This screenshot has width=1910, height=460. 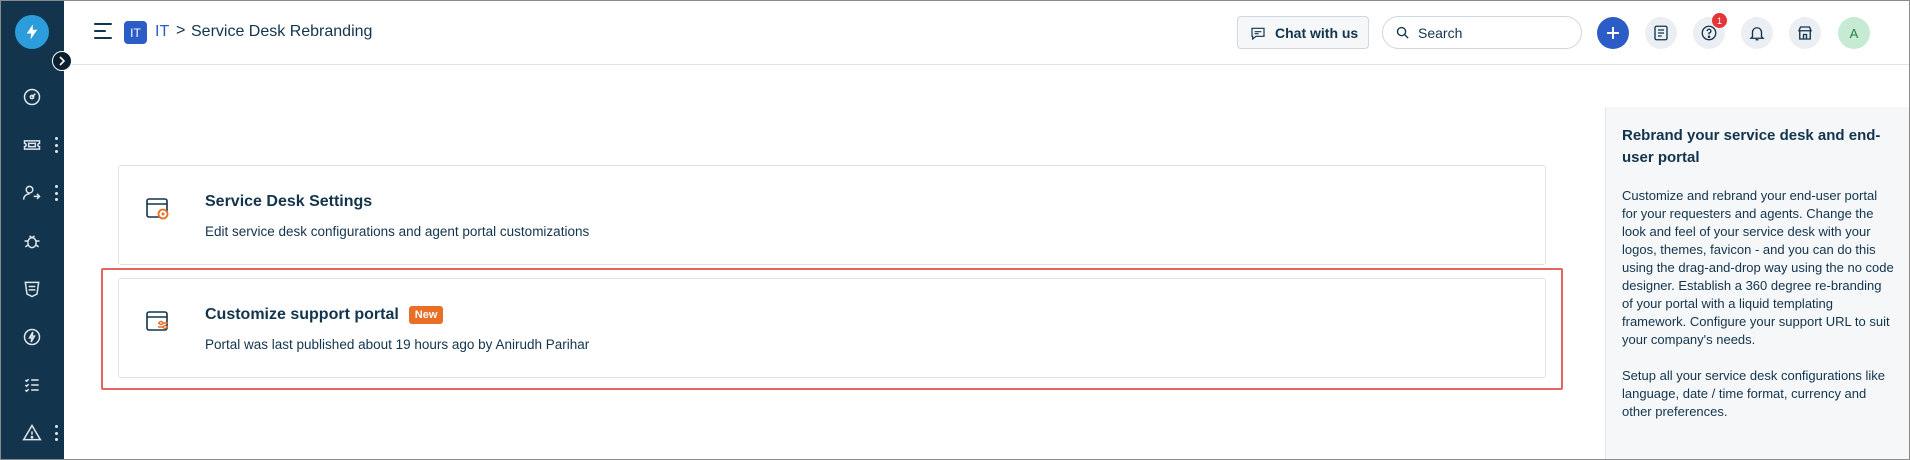 I want to click on tickets-icon, so click(x=32, y=145).